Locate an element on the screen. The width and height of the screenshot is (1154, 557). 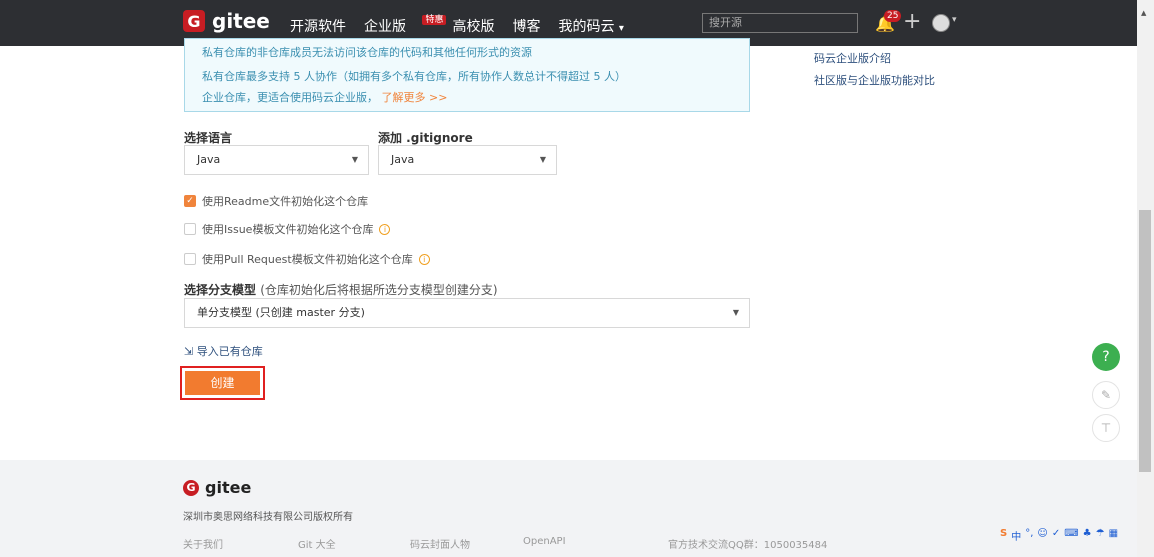
ime-punct-icon: °, is located at coordinates (1029, 535).